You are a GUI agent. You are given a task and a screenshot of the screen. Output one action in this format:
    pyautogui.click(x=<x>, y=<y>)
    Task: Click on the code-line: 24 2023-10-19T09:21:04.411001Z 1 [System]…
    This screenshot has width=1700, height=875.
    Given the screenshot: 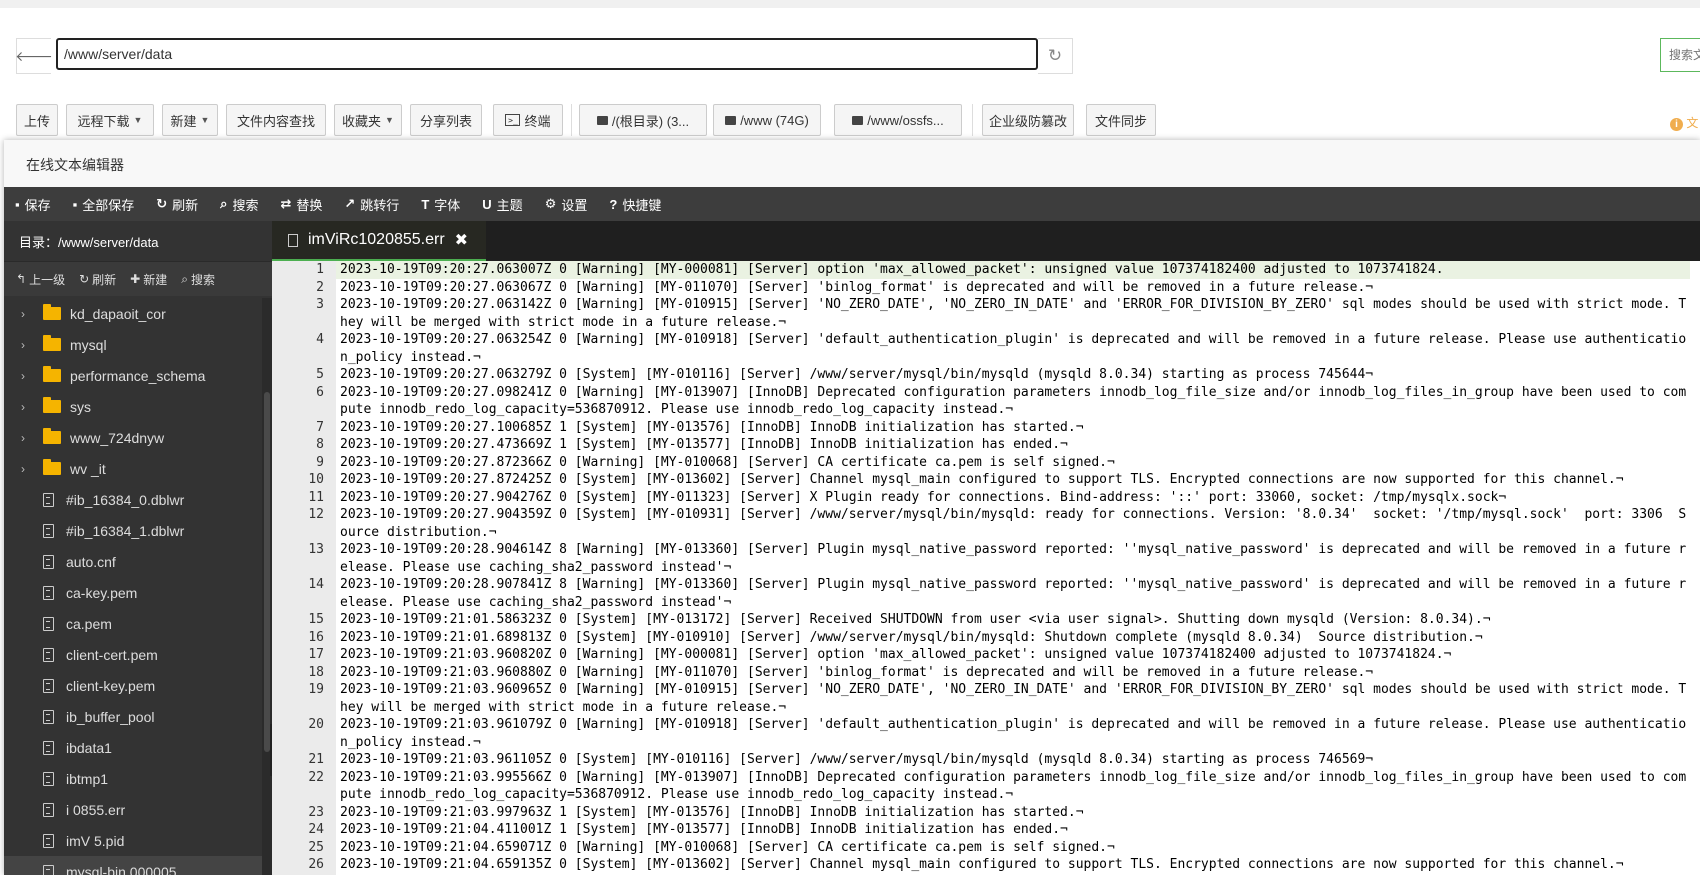 What is the action you would take?
    pyautogui.click(x=986, y=830)
    